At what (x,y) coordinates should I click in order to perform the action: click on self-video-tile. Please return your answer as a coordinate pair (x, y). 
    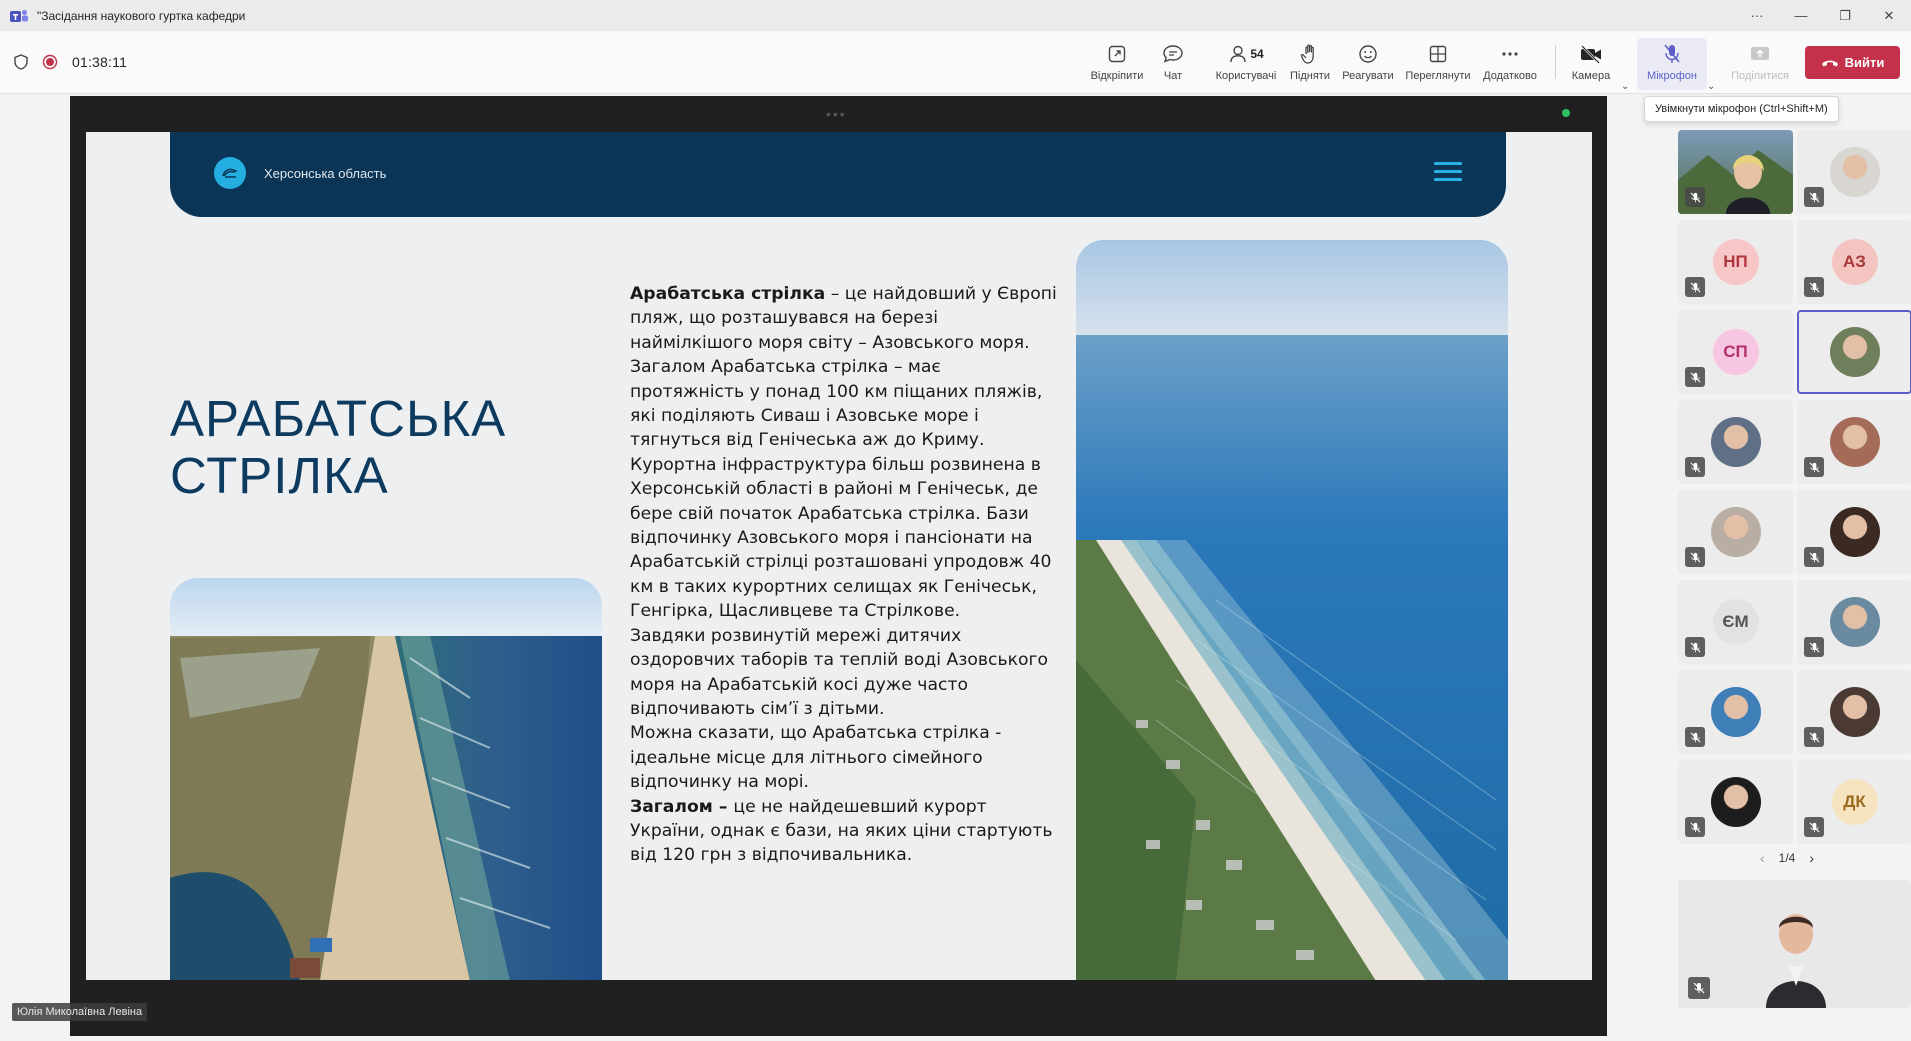
    Looking at the image, I should click on (1794, 944).